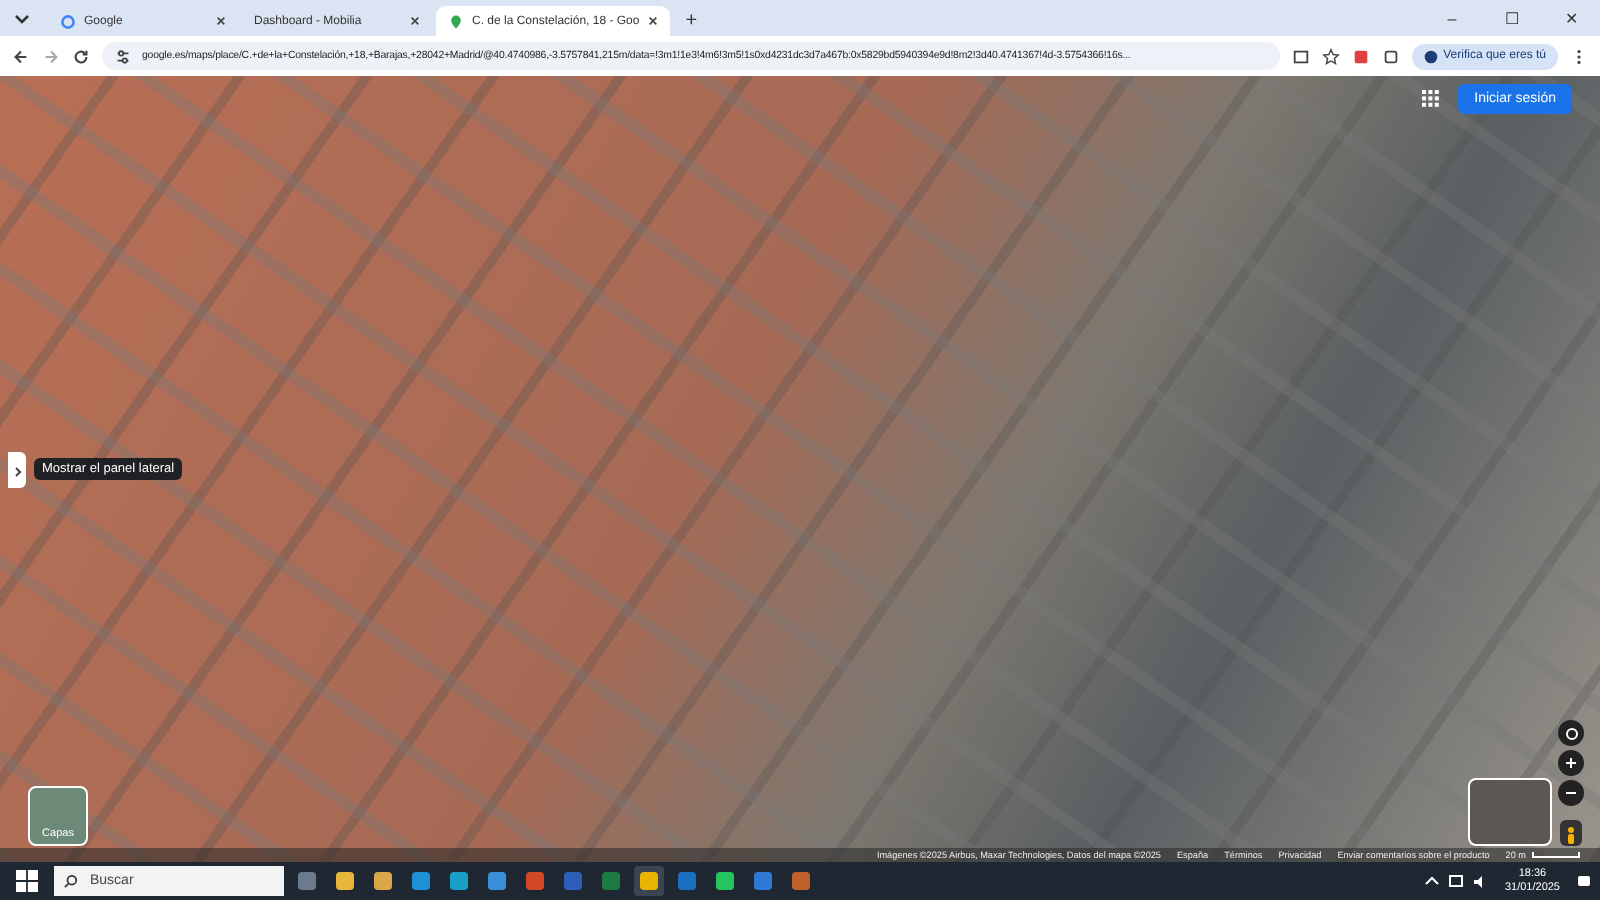 This screenshot has width=1600, height=900. What do you see at coordinates (81, 56) in the screenshot?
I see `reload-icon` at bounding box center [81, 56].